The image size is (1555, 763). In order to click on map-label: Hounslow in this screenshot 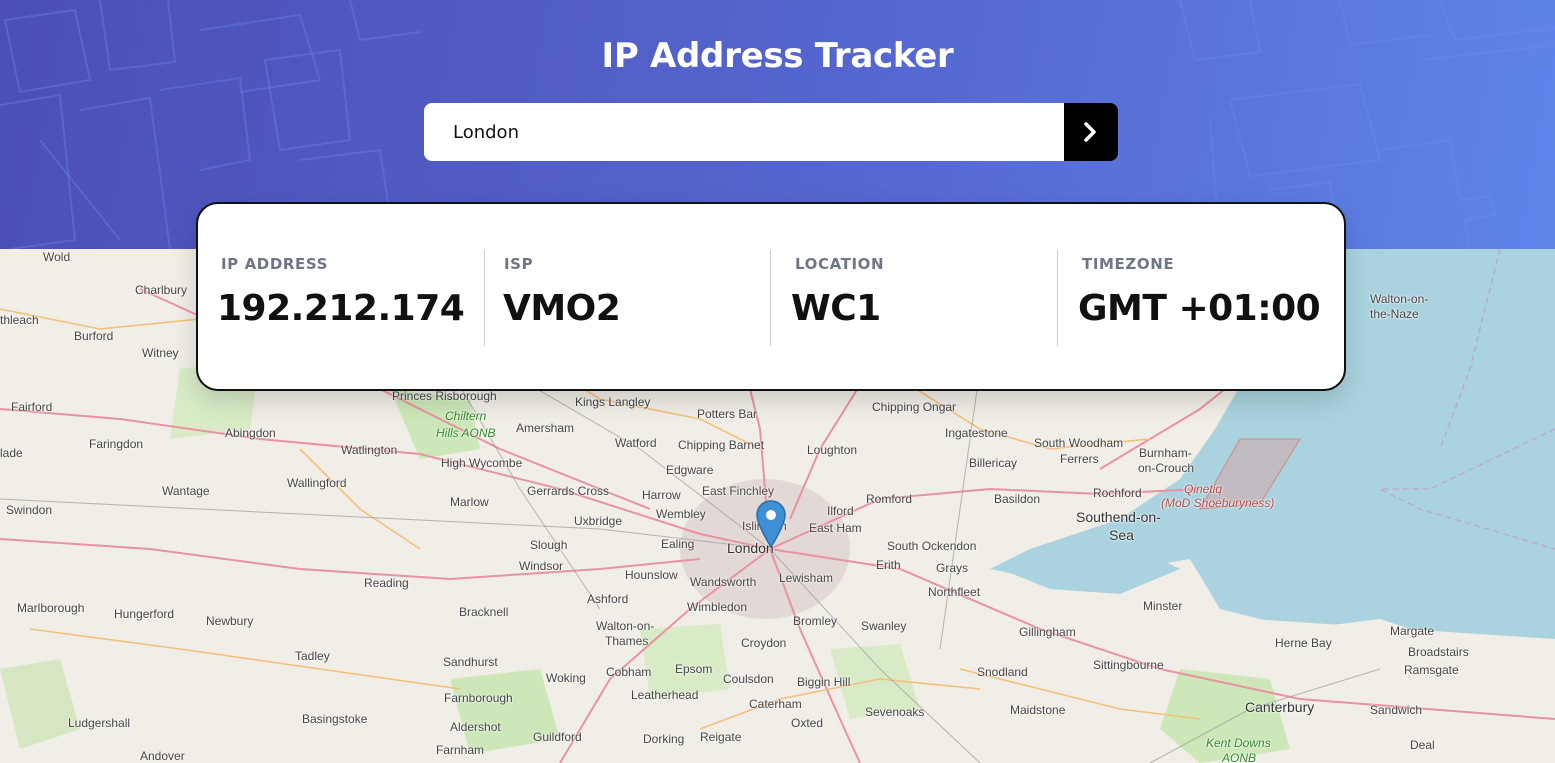, I will do `click(651, 575)`.